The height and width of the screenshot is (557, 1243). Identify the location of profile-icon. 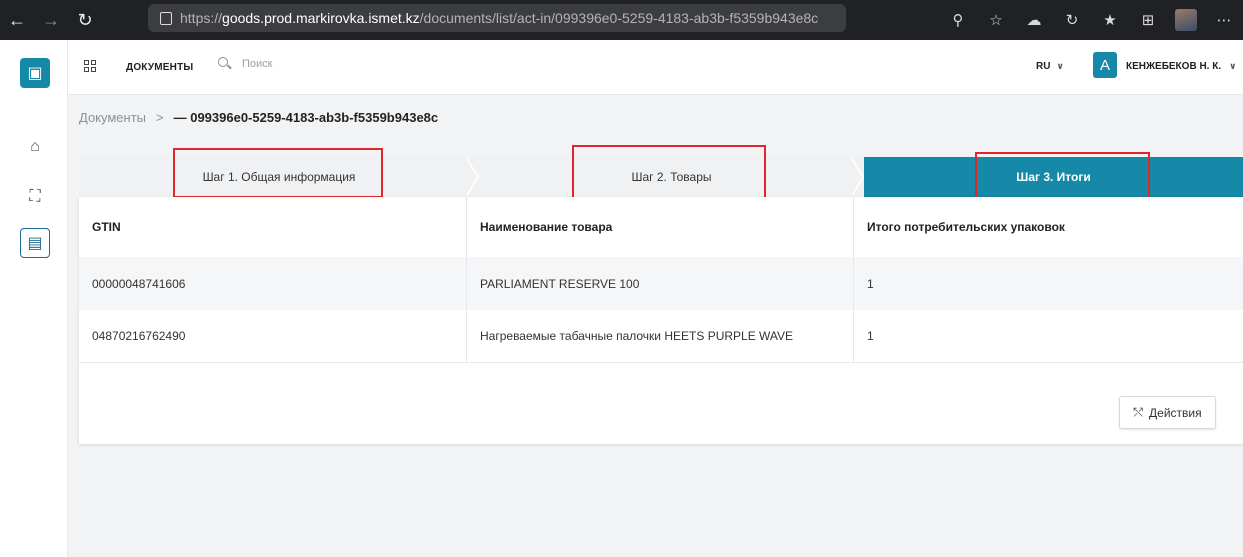
(1186, 20).